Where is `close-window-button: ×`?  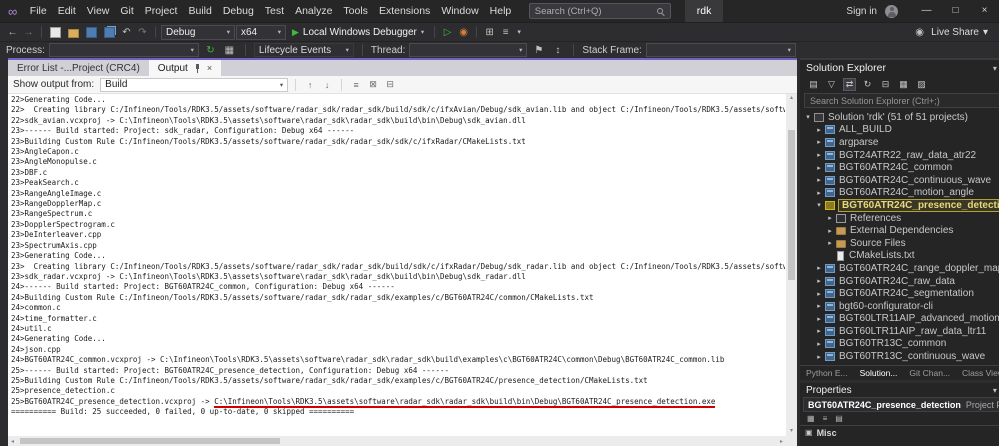
close-window-button: × is located at coordinates (984, 11).